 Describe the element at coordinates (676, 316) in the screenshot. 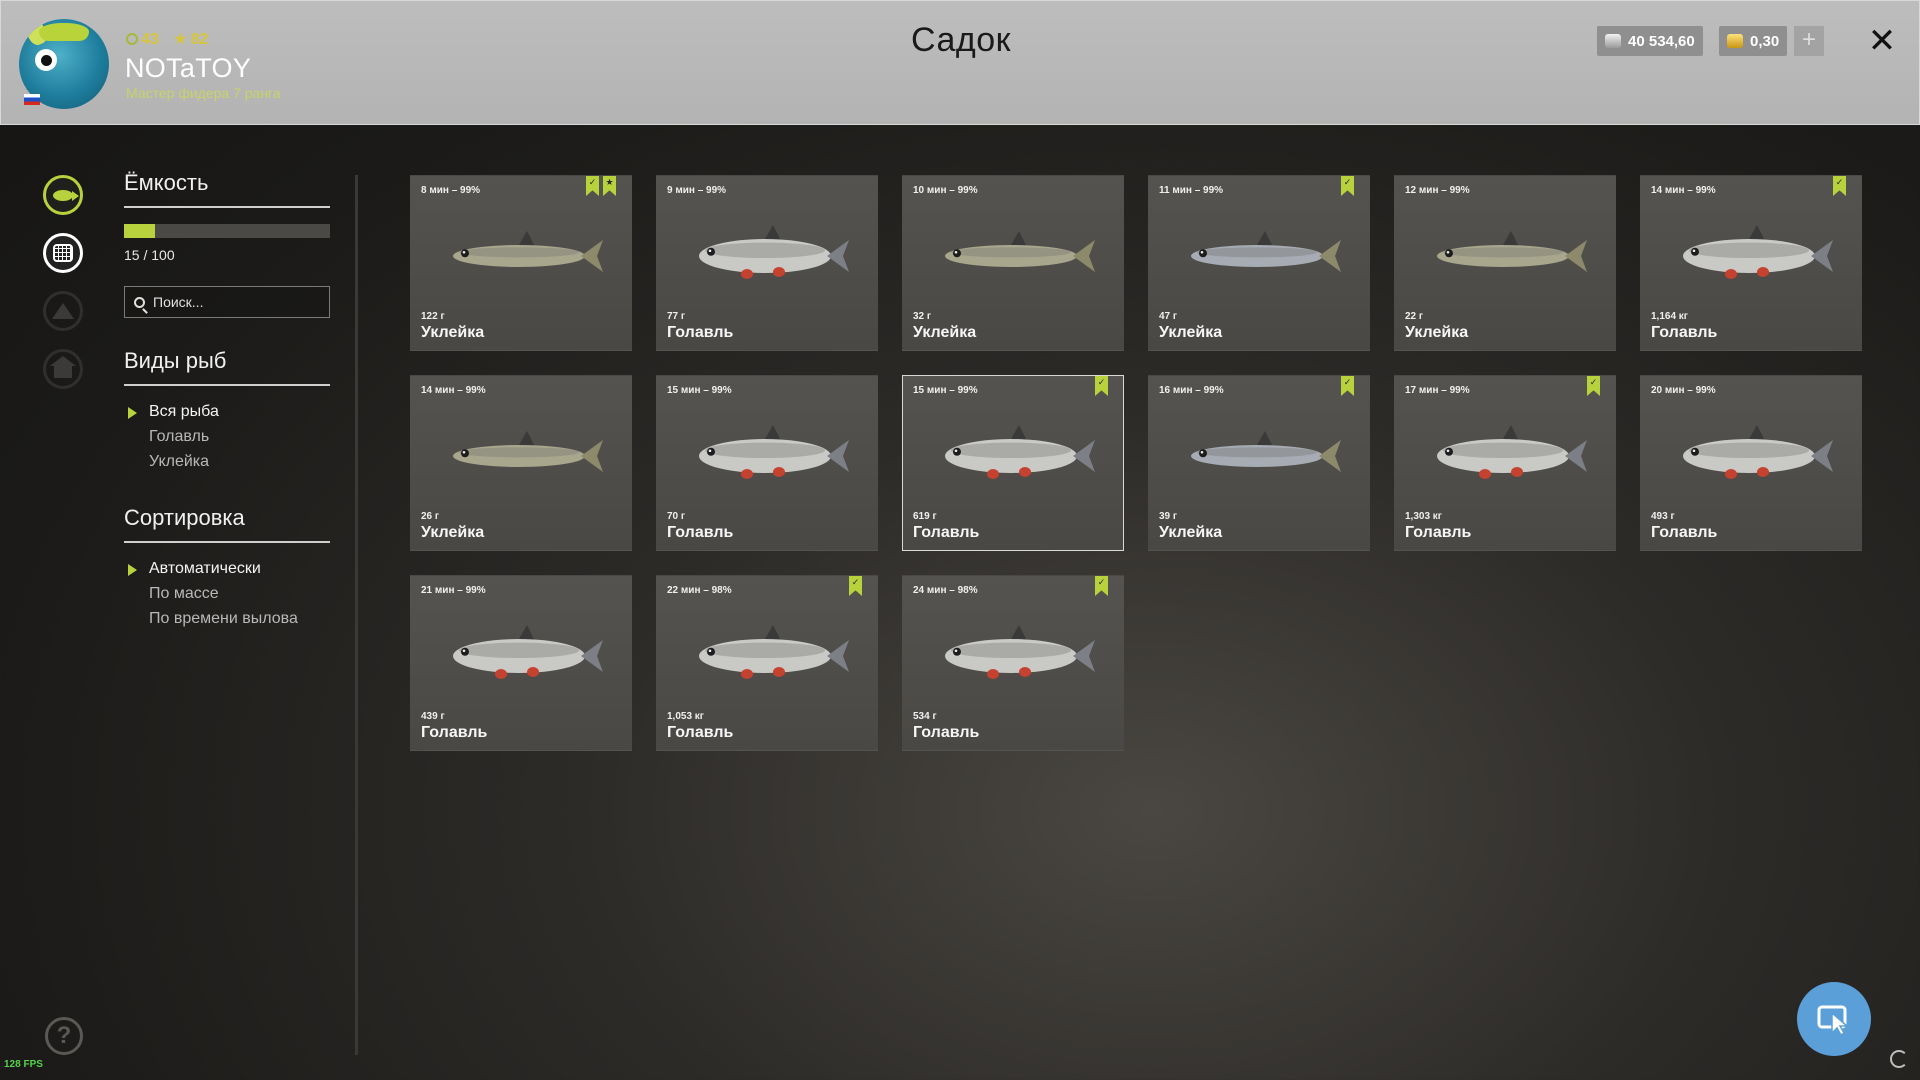

I see `fish-weight: 77 г` at that location.